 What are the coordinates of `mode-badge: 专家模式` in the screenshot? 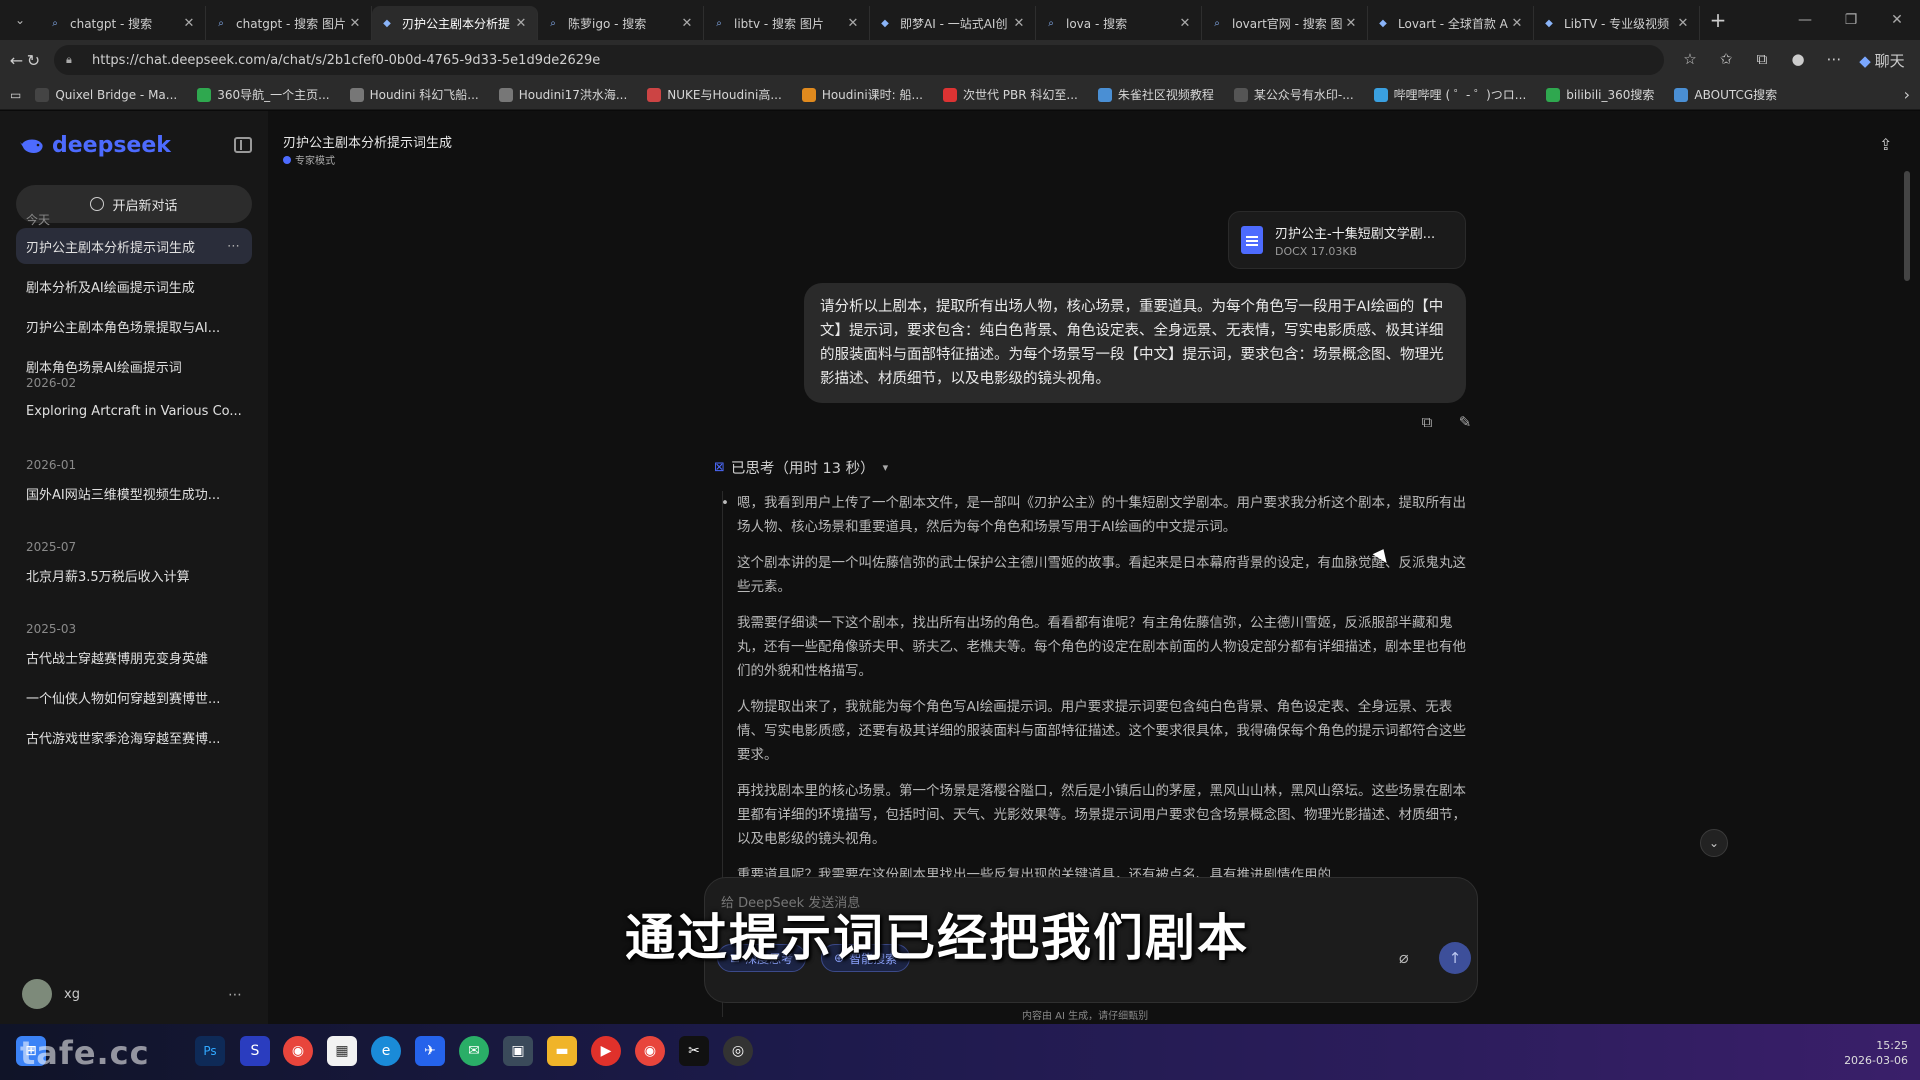 It's located at (309, 159).